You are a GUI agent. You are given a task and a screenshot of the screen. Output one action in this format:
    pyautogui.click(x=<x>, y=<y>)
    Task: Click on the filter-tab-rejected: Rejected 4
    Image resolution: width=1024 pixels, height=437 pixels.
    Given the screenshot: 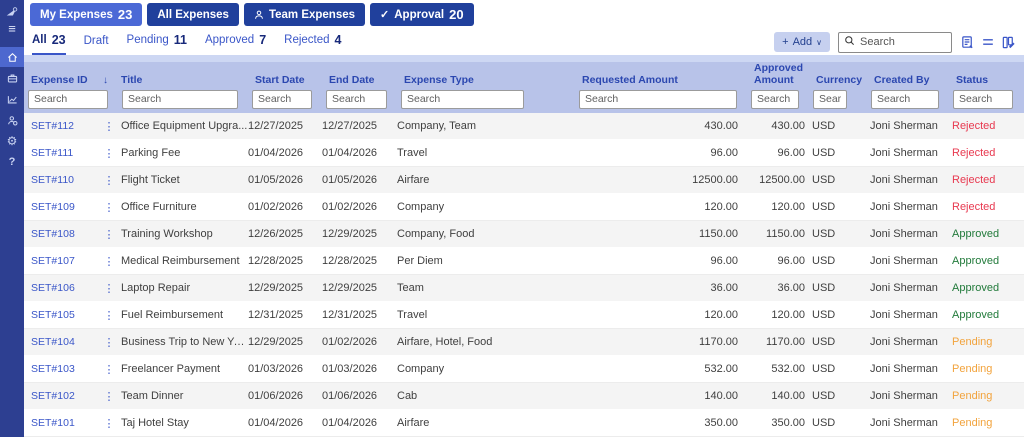 What is the action you would take?
    pyautogui.click(x=312, y=44)
    